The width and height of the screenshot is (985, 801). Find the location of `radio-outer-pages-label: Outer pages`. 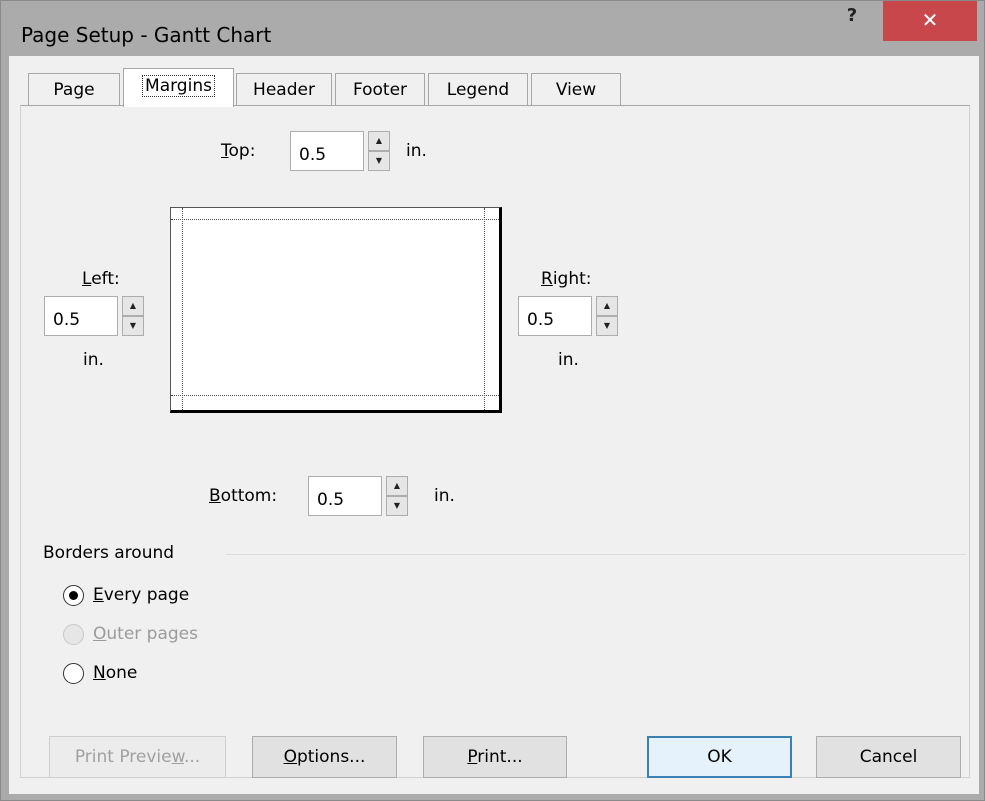

radio-outer-pages-label: Outer pages is located at coordinates (145, 634).